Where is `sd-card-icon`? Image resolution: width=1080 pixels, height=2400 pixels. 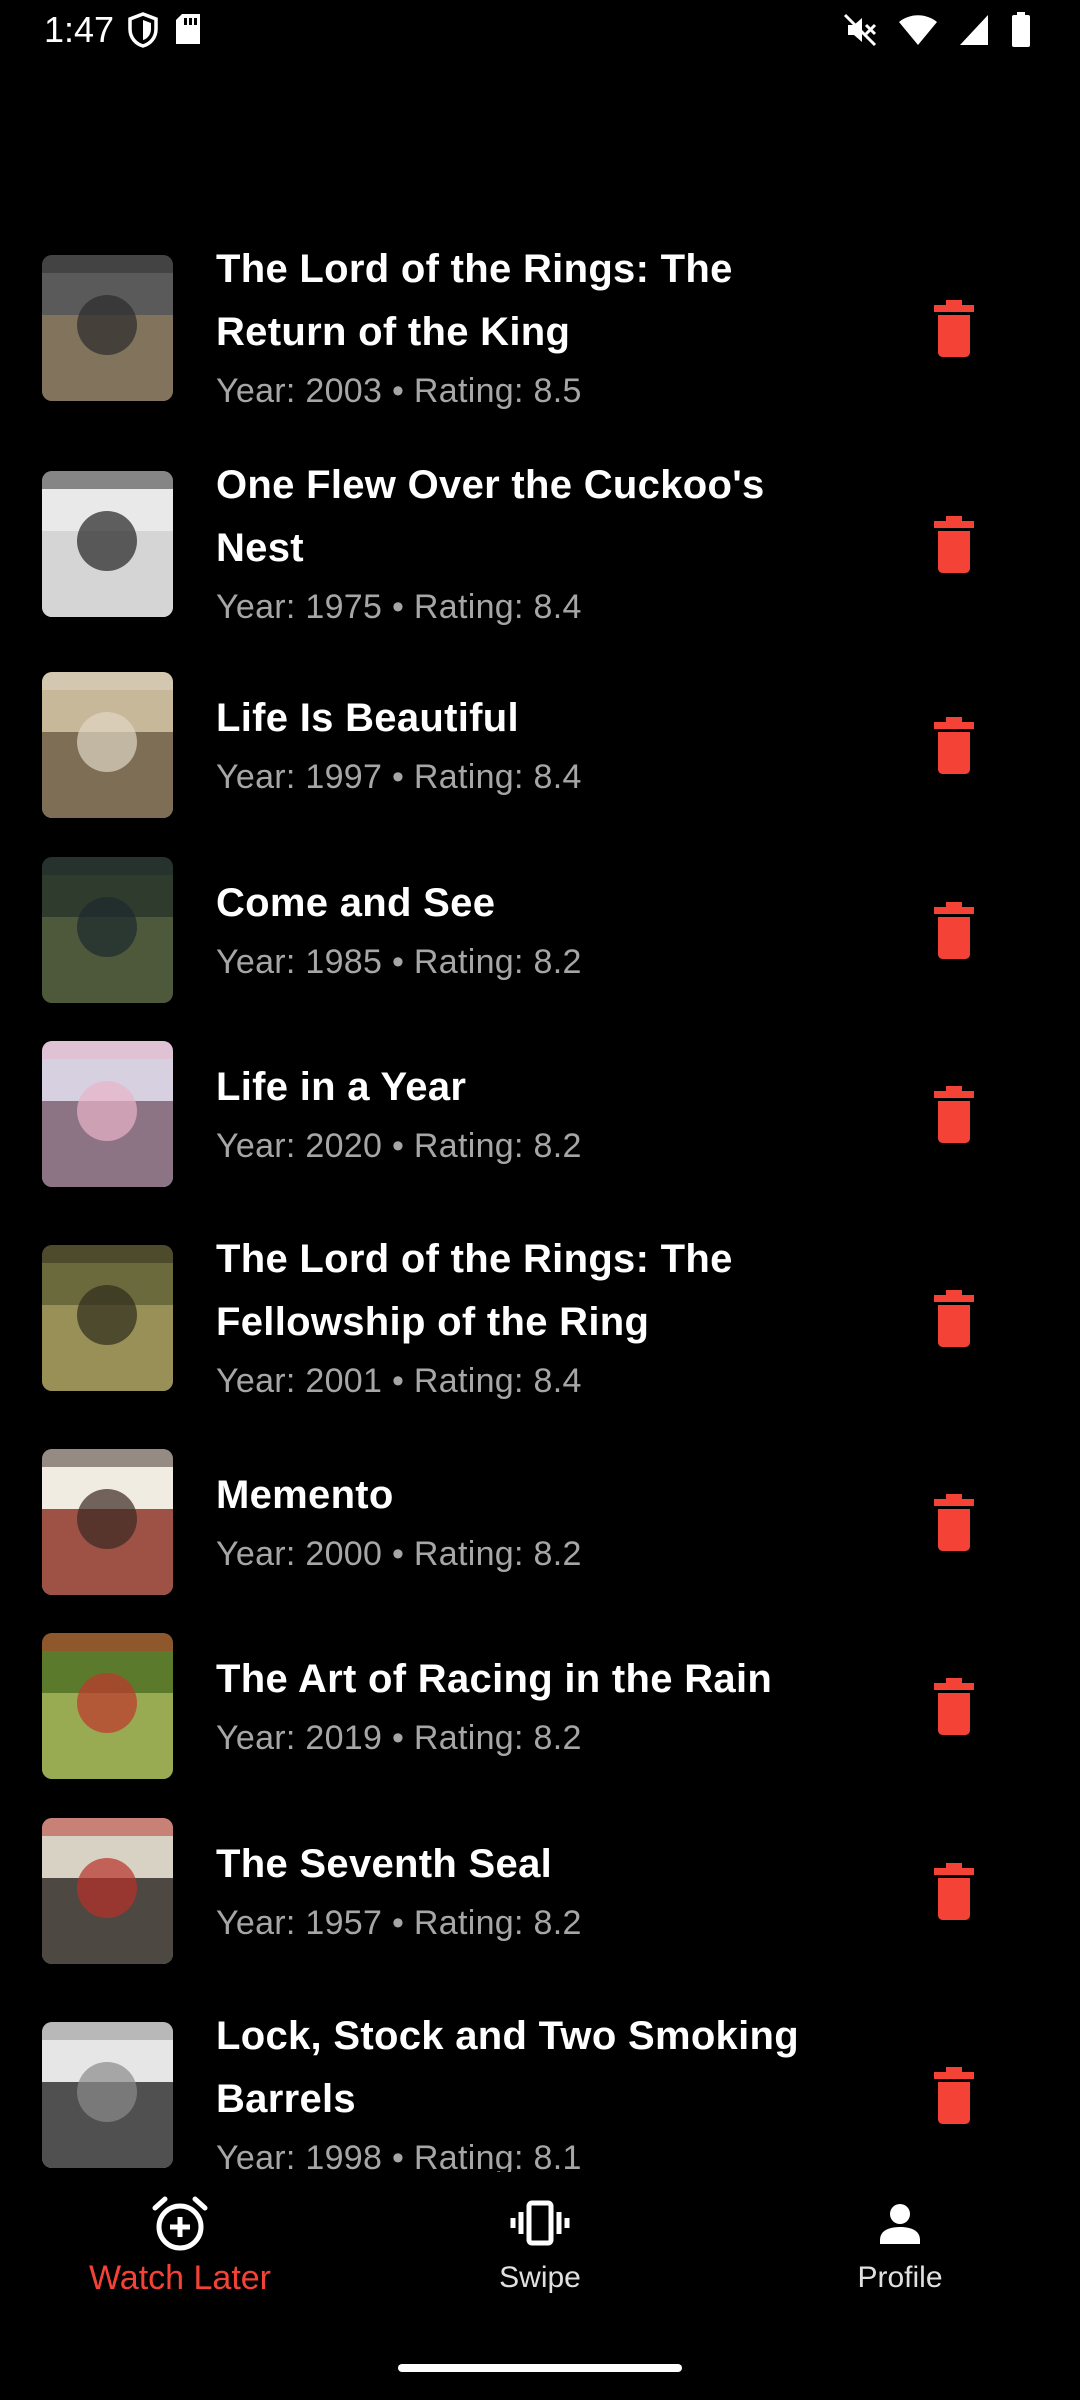
sd-card-icon is located at coordinates (188, 30).